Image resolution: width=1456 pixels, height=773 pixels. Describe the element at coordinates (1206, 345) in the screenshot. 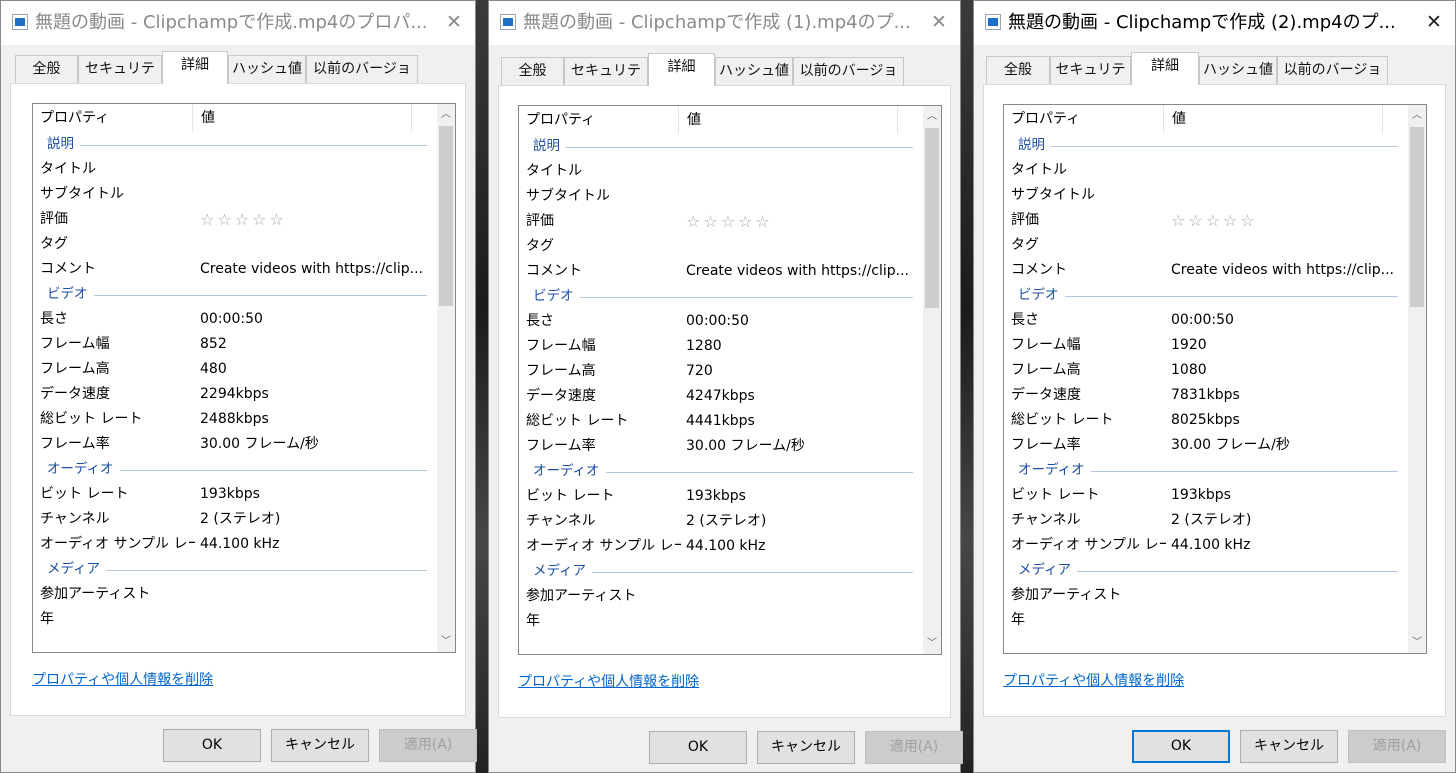

I see `row-frame-width: フレーム幅 1920` at that location.